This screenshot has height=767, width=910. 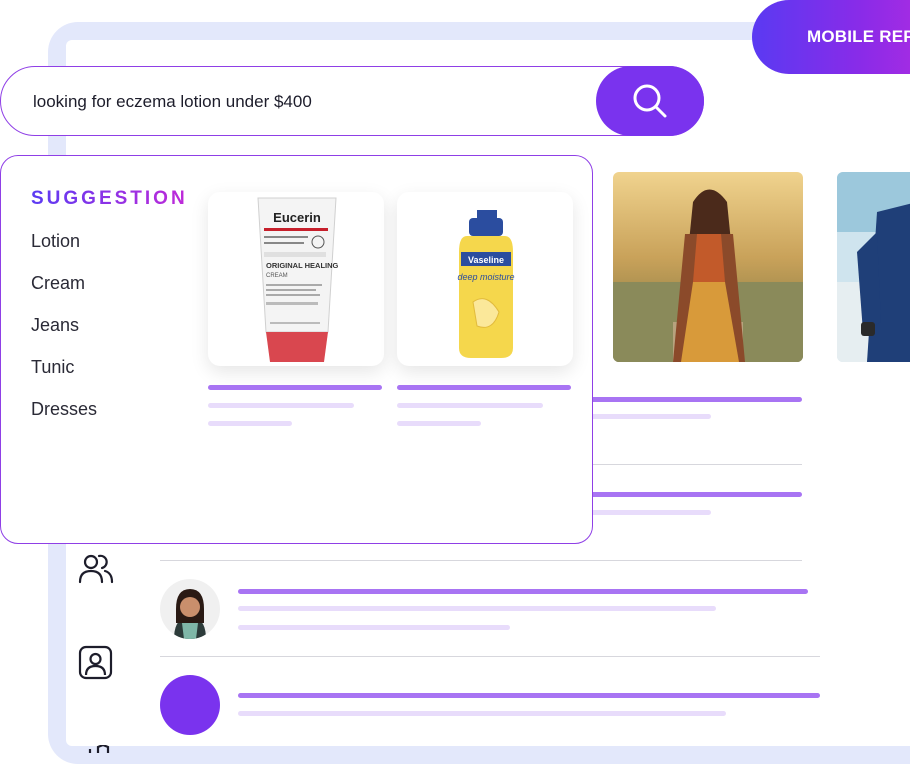 I want to click on suggestion-item-jeans: Jeans, so click(x=64, y=335).